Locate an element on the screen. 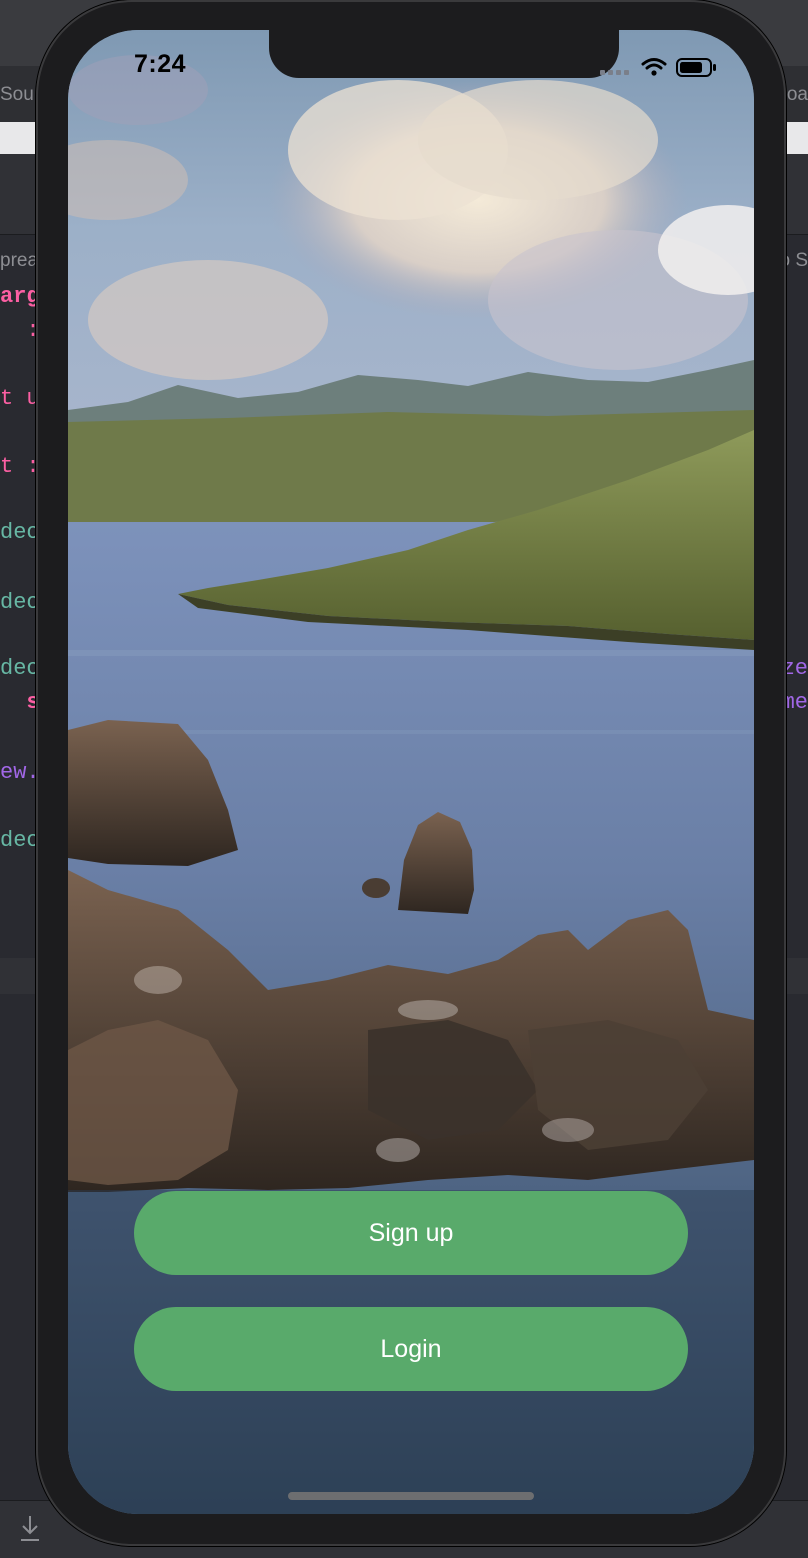 The image size is (808, 1558). code-line: : is located at coordinates (20, 330).